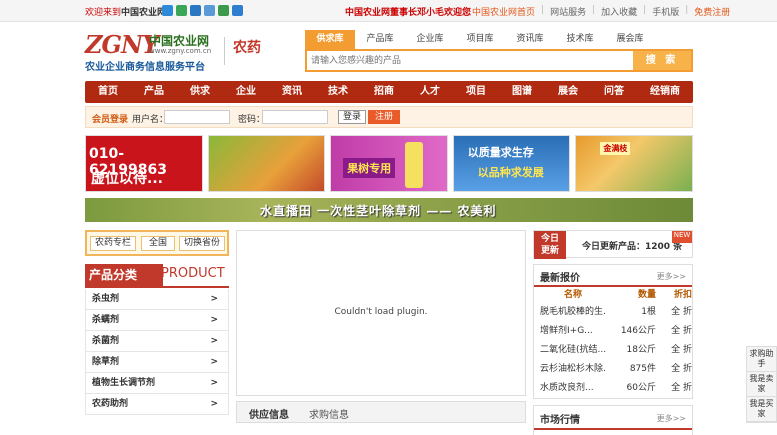 The height and width of the screenshot is (435, 777). What do you see at coordinates (560, 420) in the screenshot?
I see `market-title: 市场行情` at bounding box center [560, 420].